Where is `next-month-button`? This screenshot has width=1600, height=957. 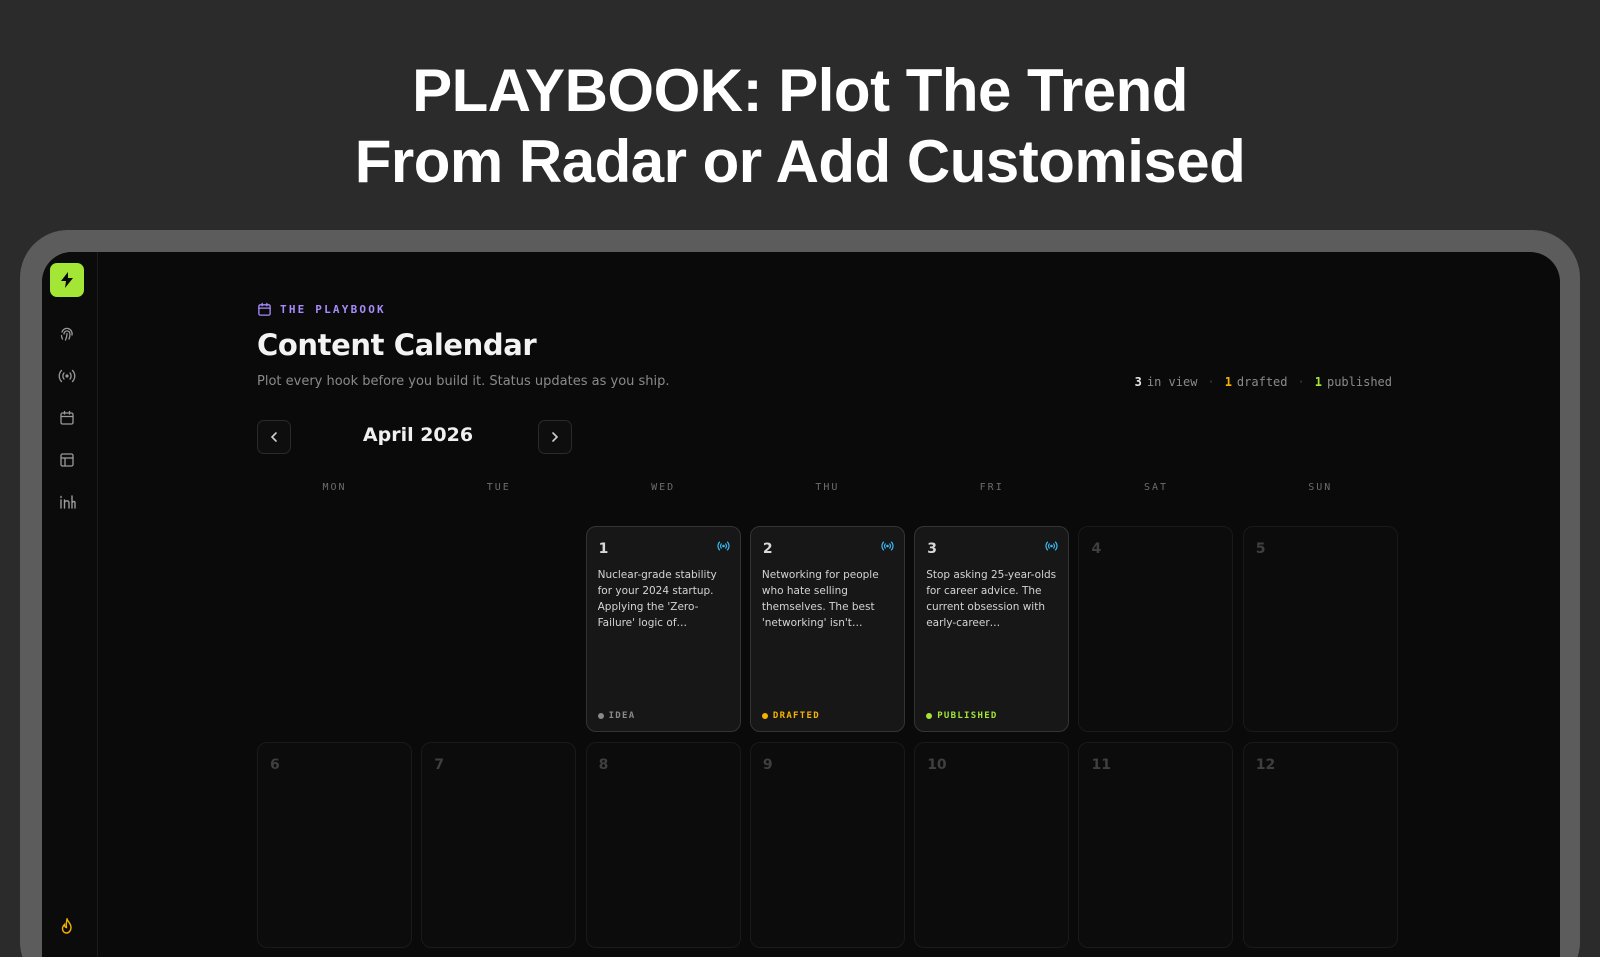
next-month-button is located at coordinates (555, 437).